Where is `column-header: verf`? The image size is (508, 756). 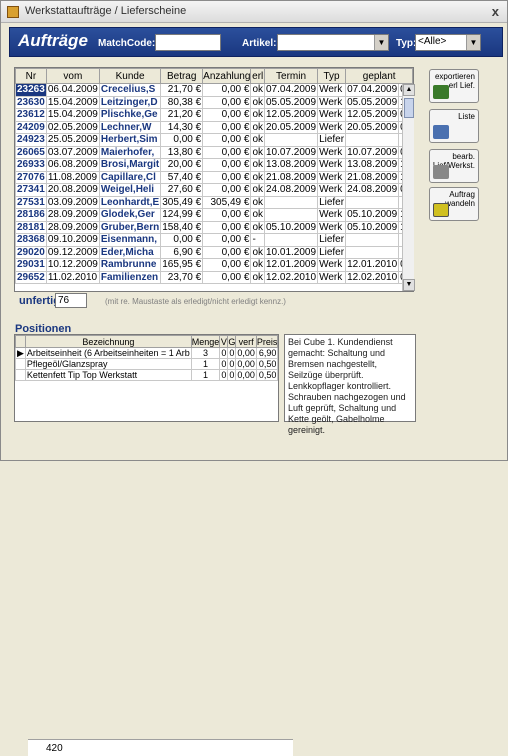 column-header: verf is located at coordinates (246, 341).